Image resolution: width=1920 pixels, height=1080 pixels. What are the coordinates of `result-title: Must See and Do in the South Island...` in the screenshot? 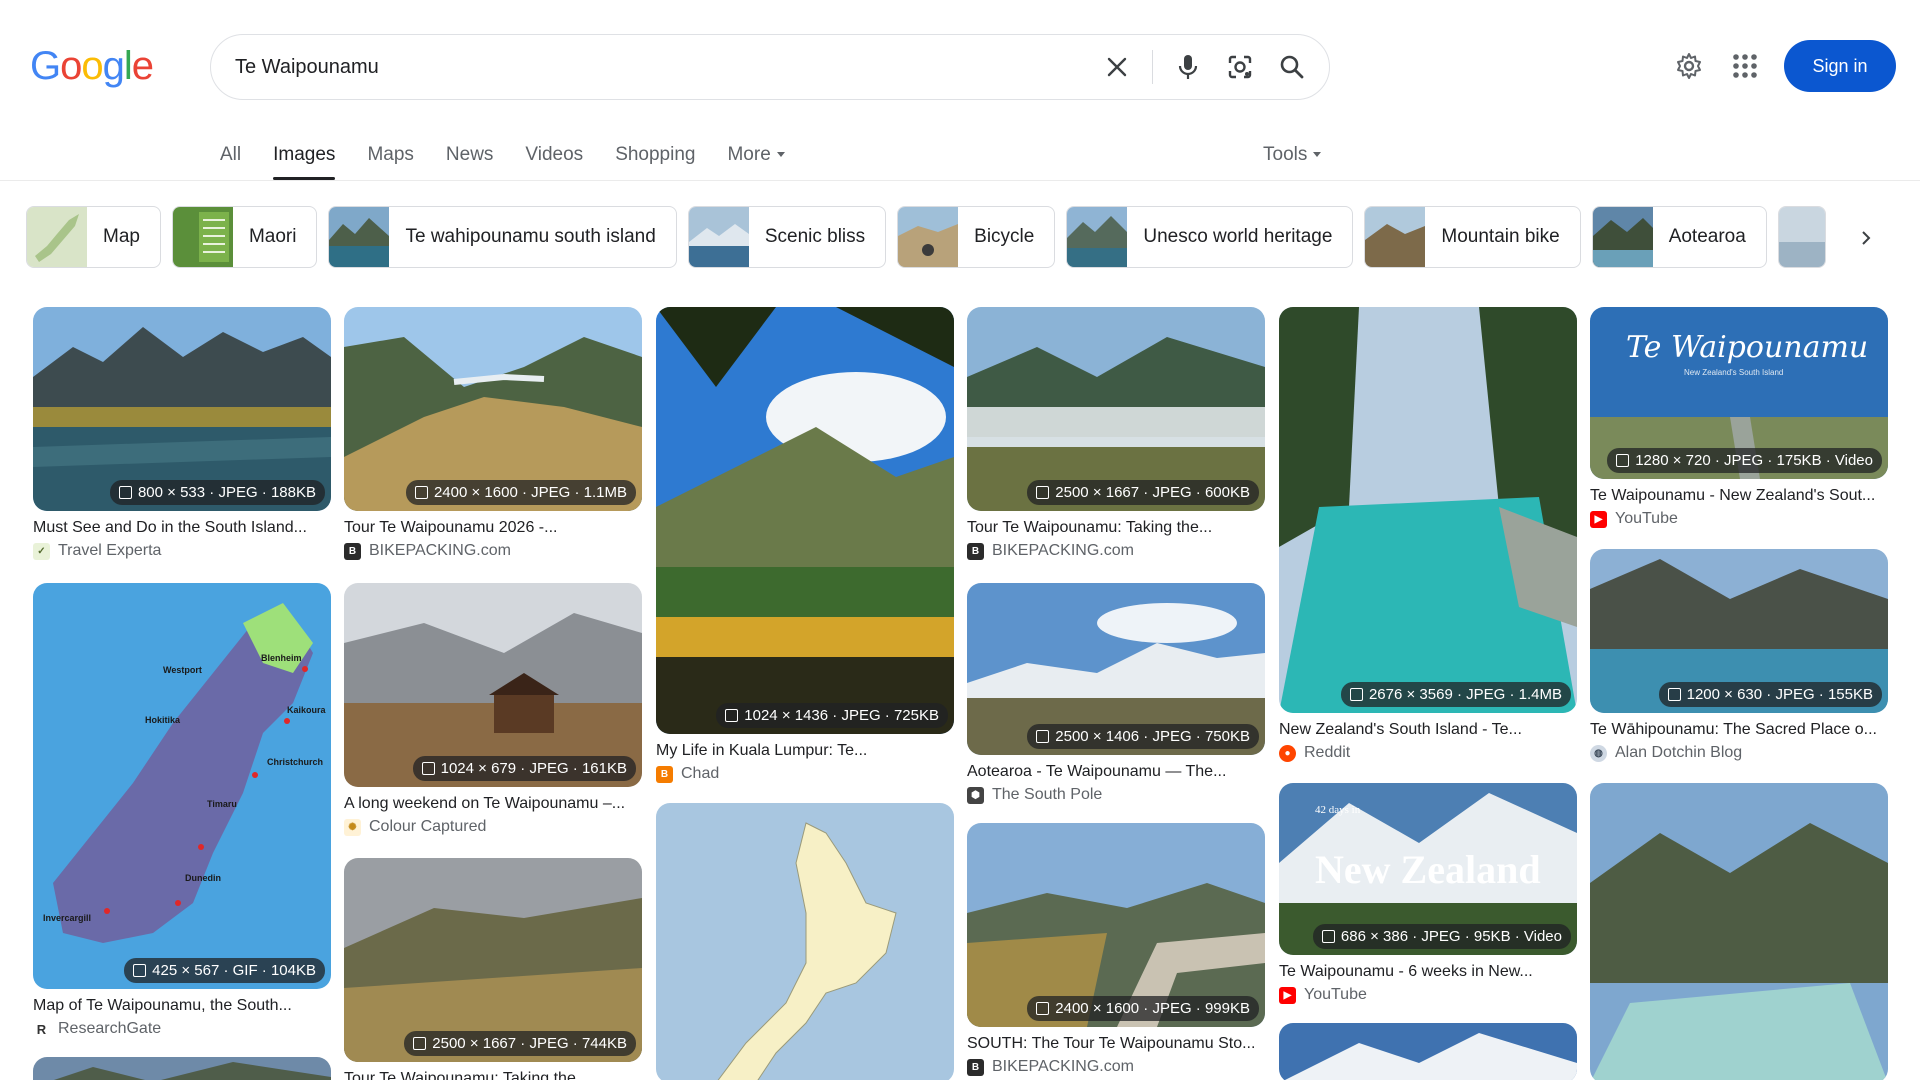 It's located at (182, 528).